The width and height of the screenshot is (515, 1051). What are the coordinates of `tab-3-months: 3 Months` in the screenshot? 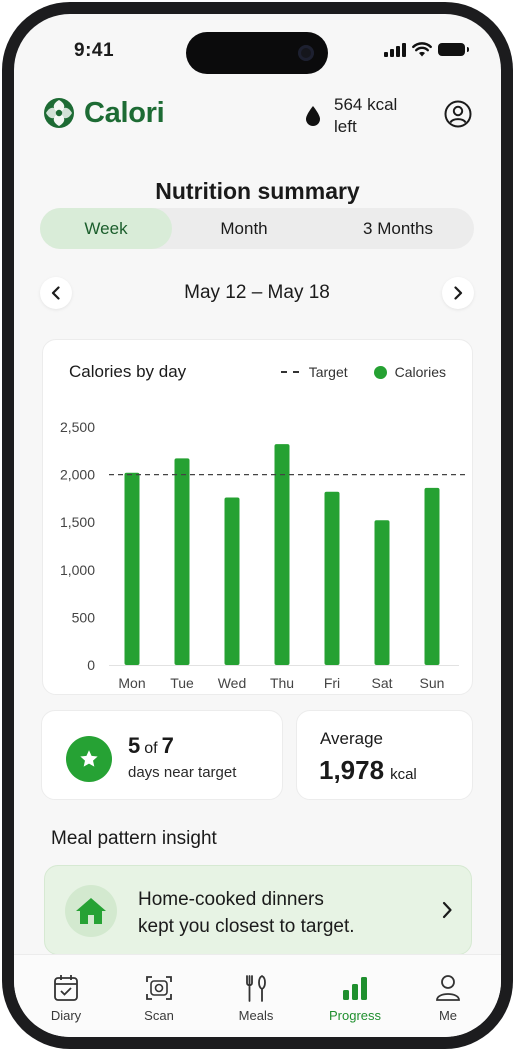 It's located at (398, 228).